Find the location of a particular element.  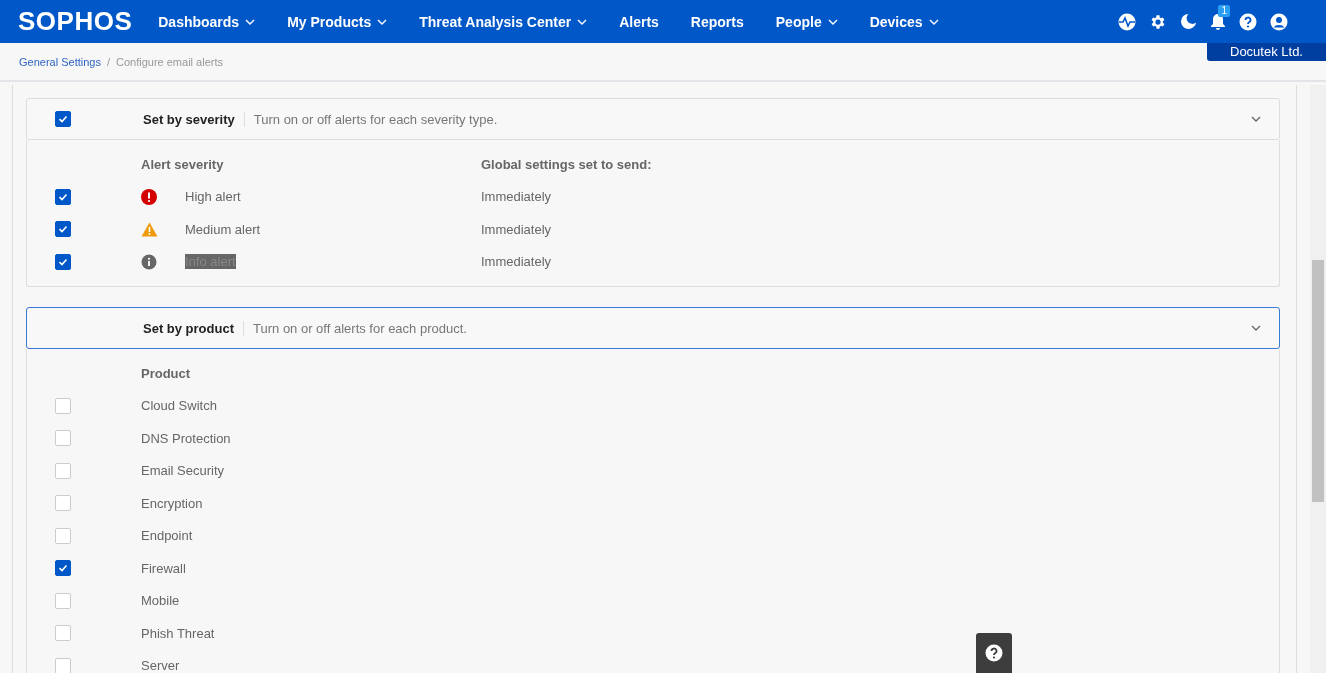

help-button is located at coordinates (994, 653).